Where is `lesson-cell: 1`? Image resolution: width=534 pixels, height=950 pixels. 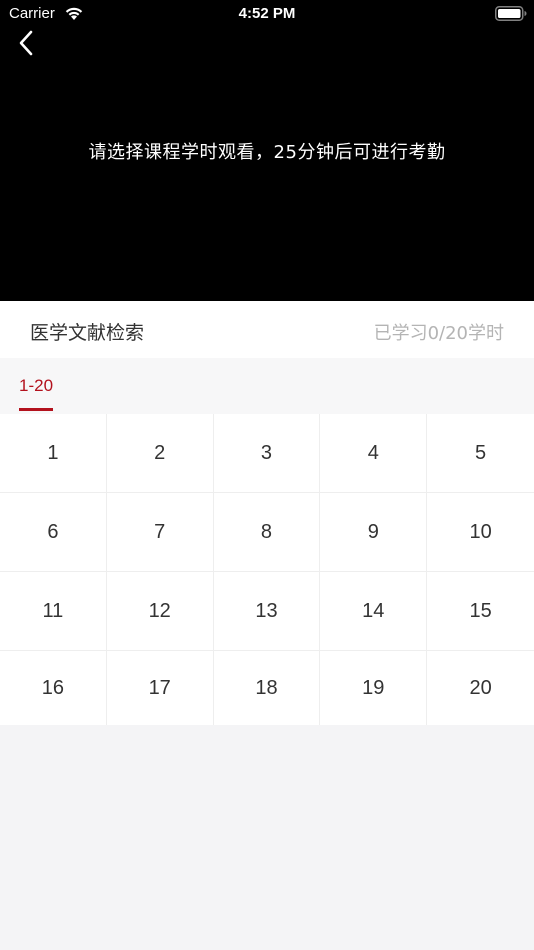
lesson-cell: 1 is located at coordinates (53, 453).